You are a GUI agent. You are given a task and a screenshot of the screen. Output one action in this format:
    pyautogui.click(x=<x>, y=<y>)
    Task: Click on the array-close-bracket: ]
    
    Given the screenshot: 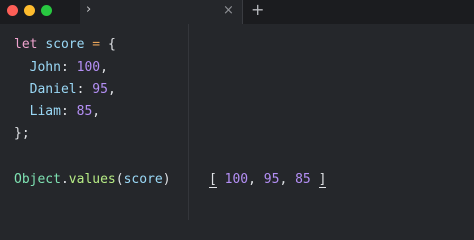 What is the action you would take?
    pyautogui.click(x=322, y=180)
    